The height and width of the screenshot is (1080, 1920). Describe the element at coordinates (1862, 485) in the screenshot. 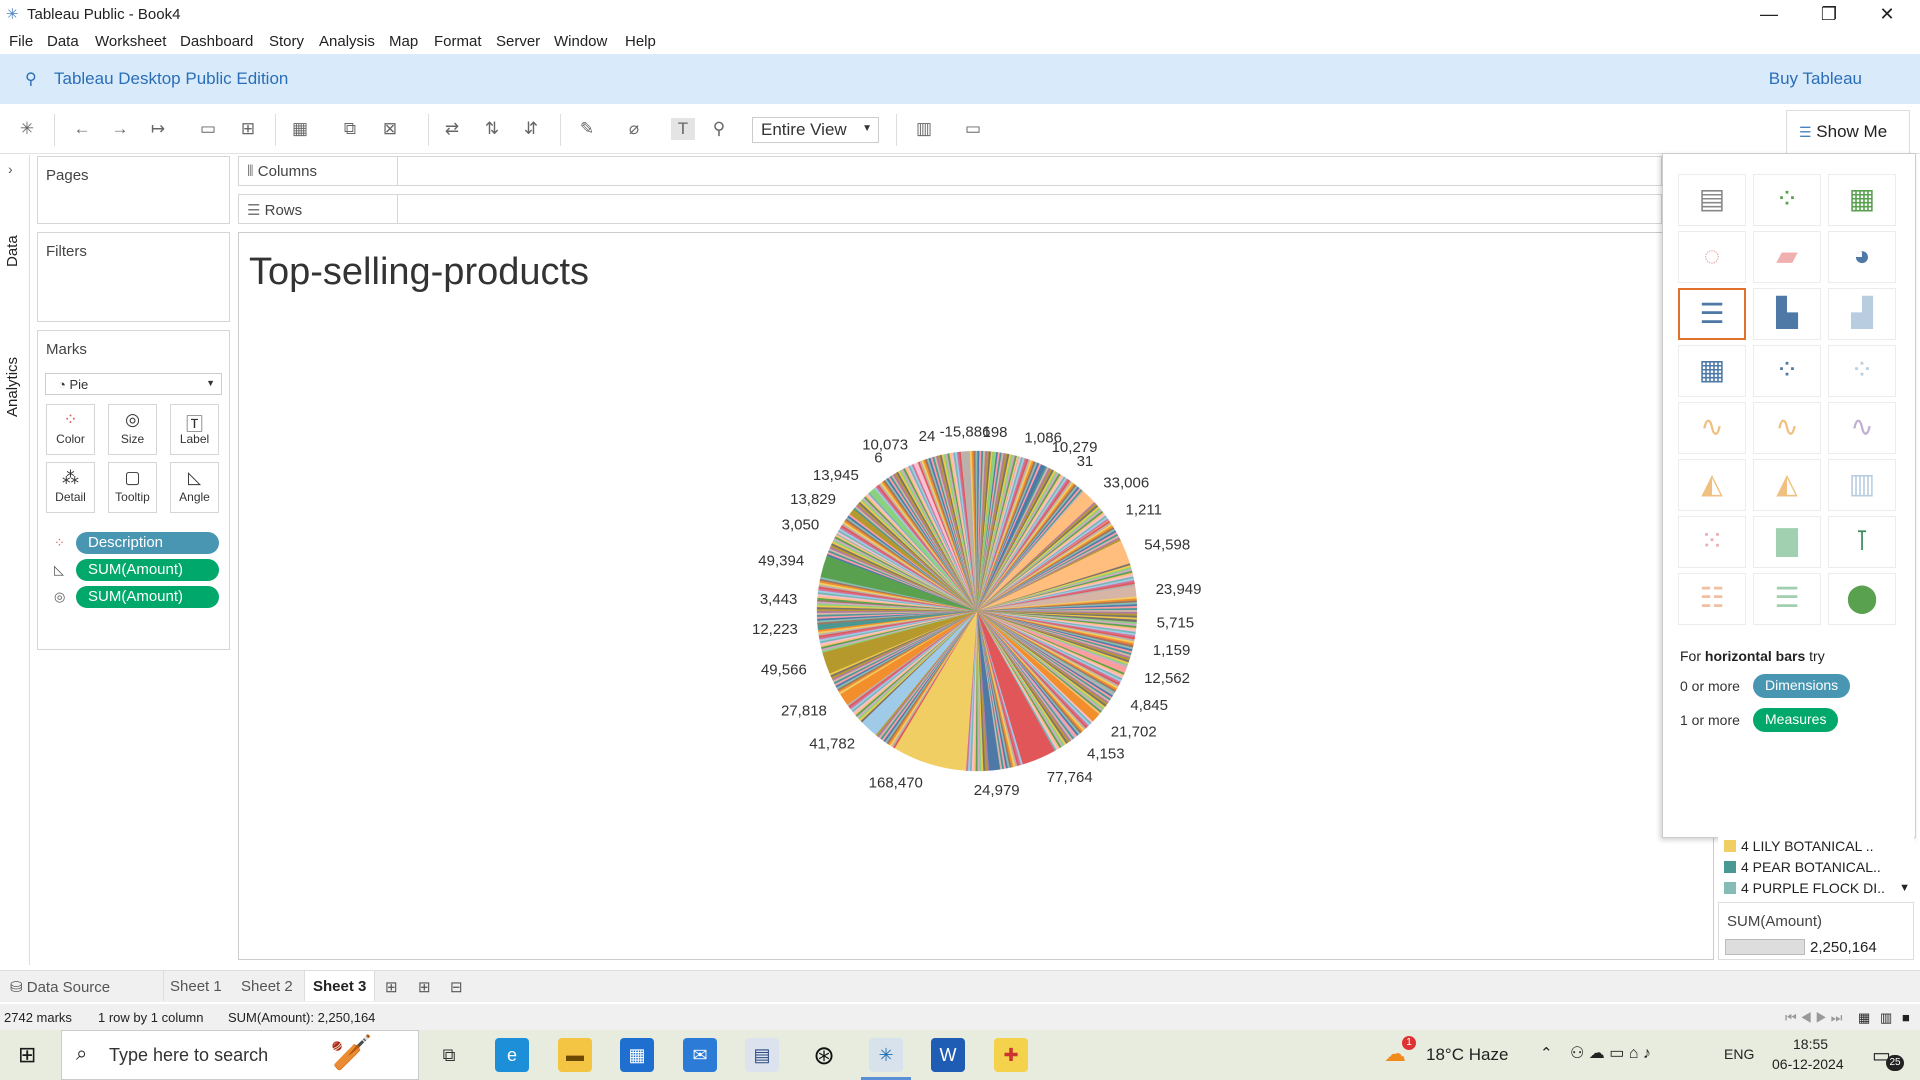

I see `dual-combination-icon: ▥` at that location.